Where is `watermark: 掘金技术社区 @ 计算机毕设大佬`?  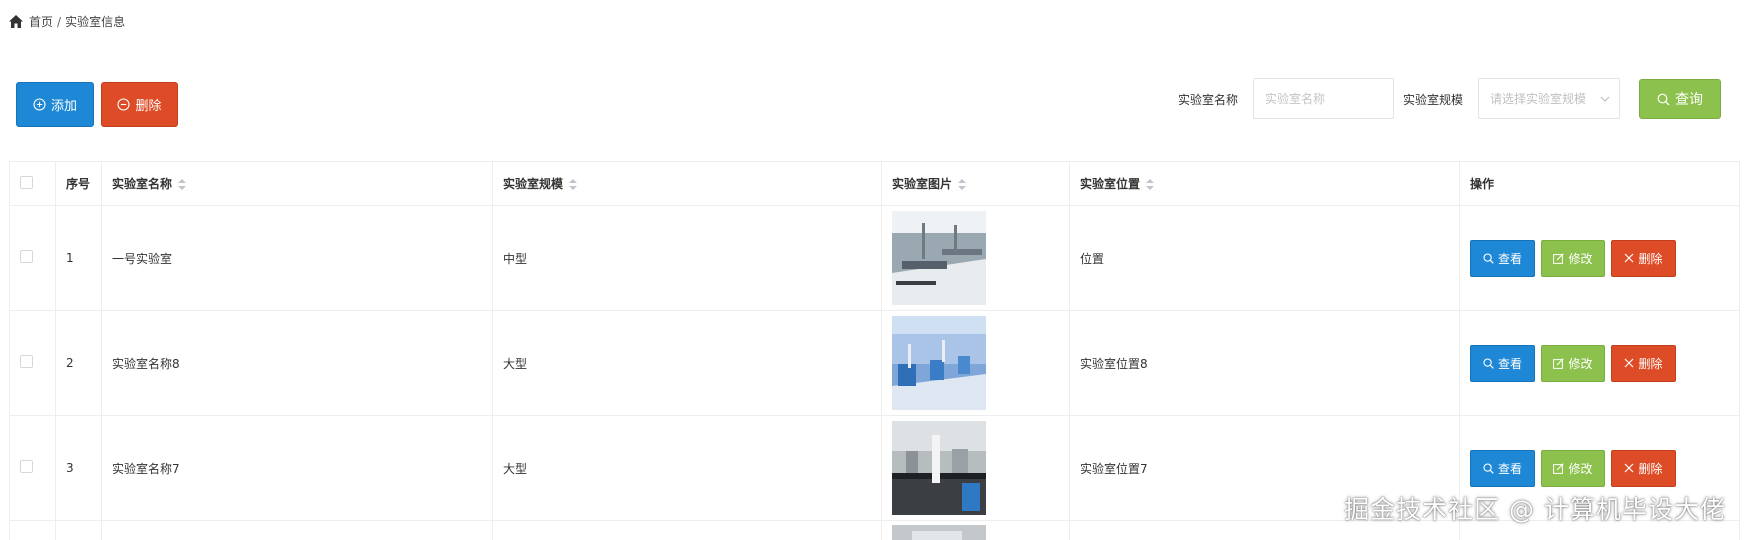 watermark: 掘金技术社区 @ 计算机毕设大佬 is located at coordinates (1535, 509).